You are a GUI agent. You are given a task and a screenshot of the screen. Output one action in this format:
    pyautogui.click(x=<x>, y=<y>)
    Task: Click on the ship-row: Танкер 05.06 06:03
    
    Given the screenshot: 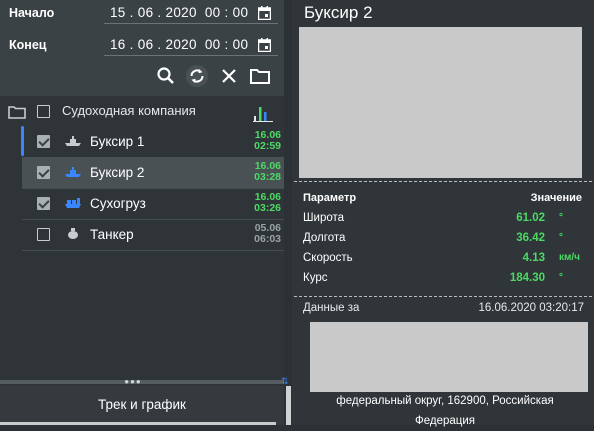 What is the action you would take?
    pyautogui.click(x=153, y=235)
    